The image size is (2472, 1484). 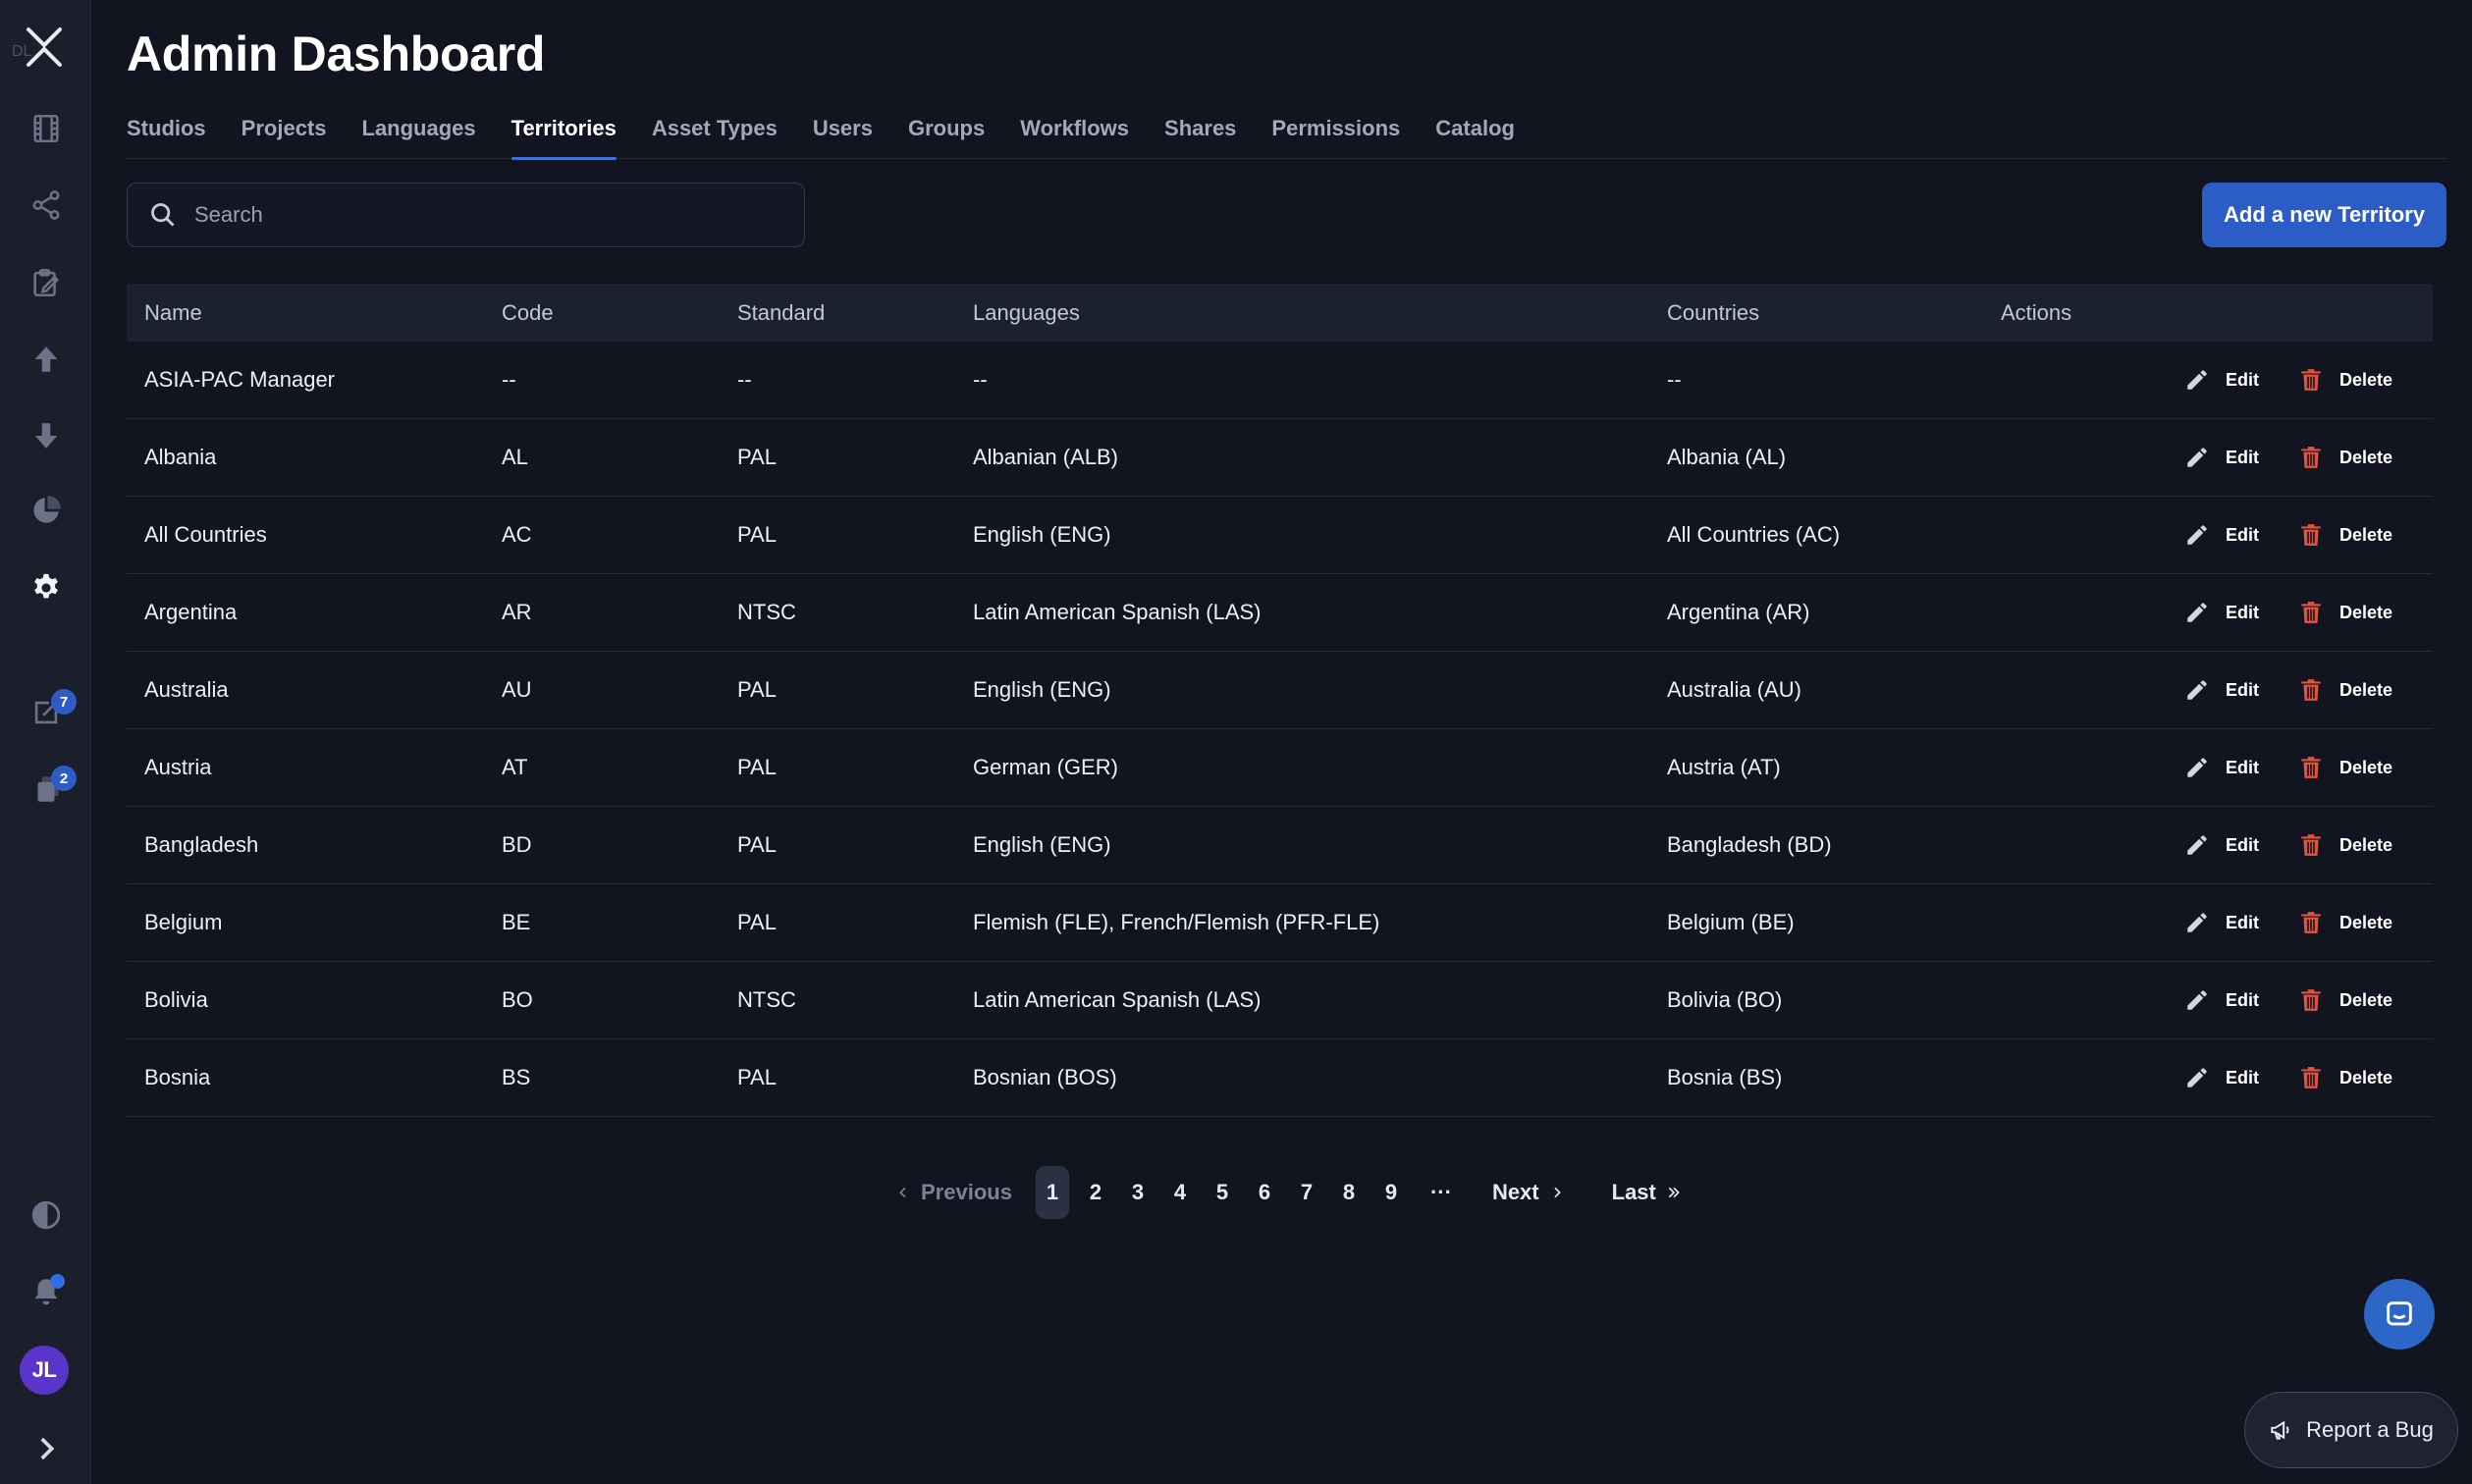 I want to click on next-page-button: Next, so click(x=1529, y=1192).